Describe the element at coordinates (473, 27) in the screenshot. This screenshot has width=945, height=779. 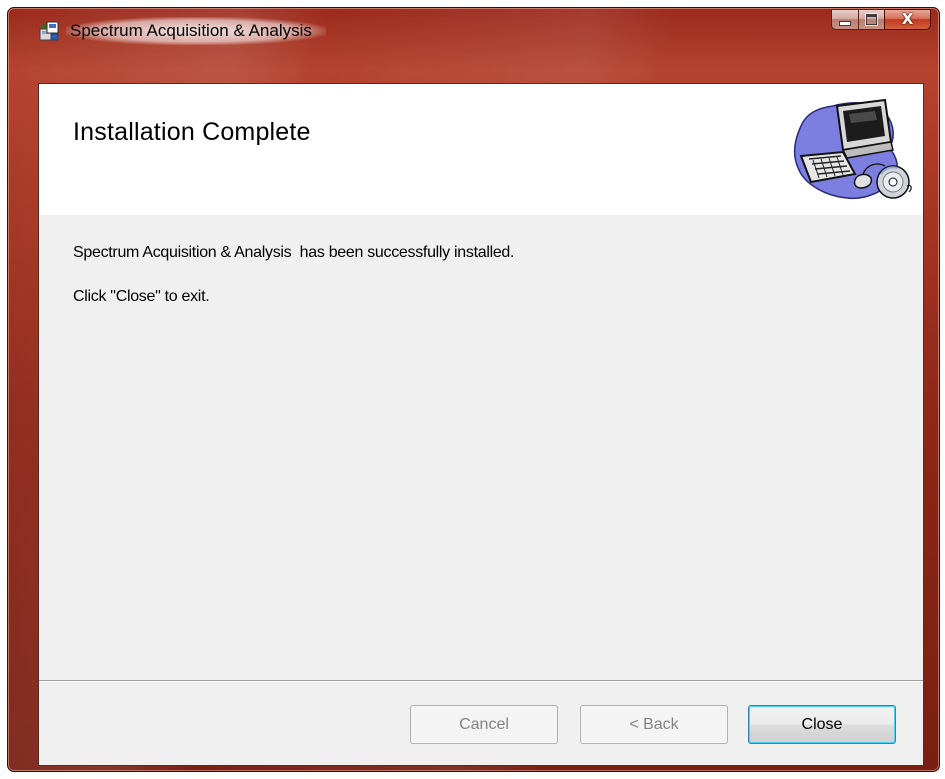
I see `title-bar: Spectrum Acquisition & Analysis X` at that location.